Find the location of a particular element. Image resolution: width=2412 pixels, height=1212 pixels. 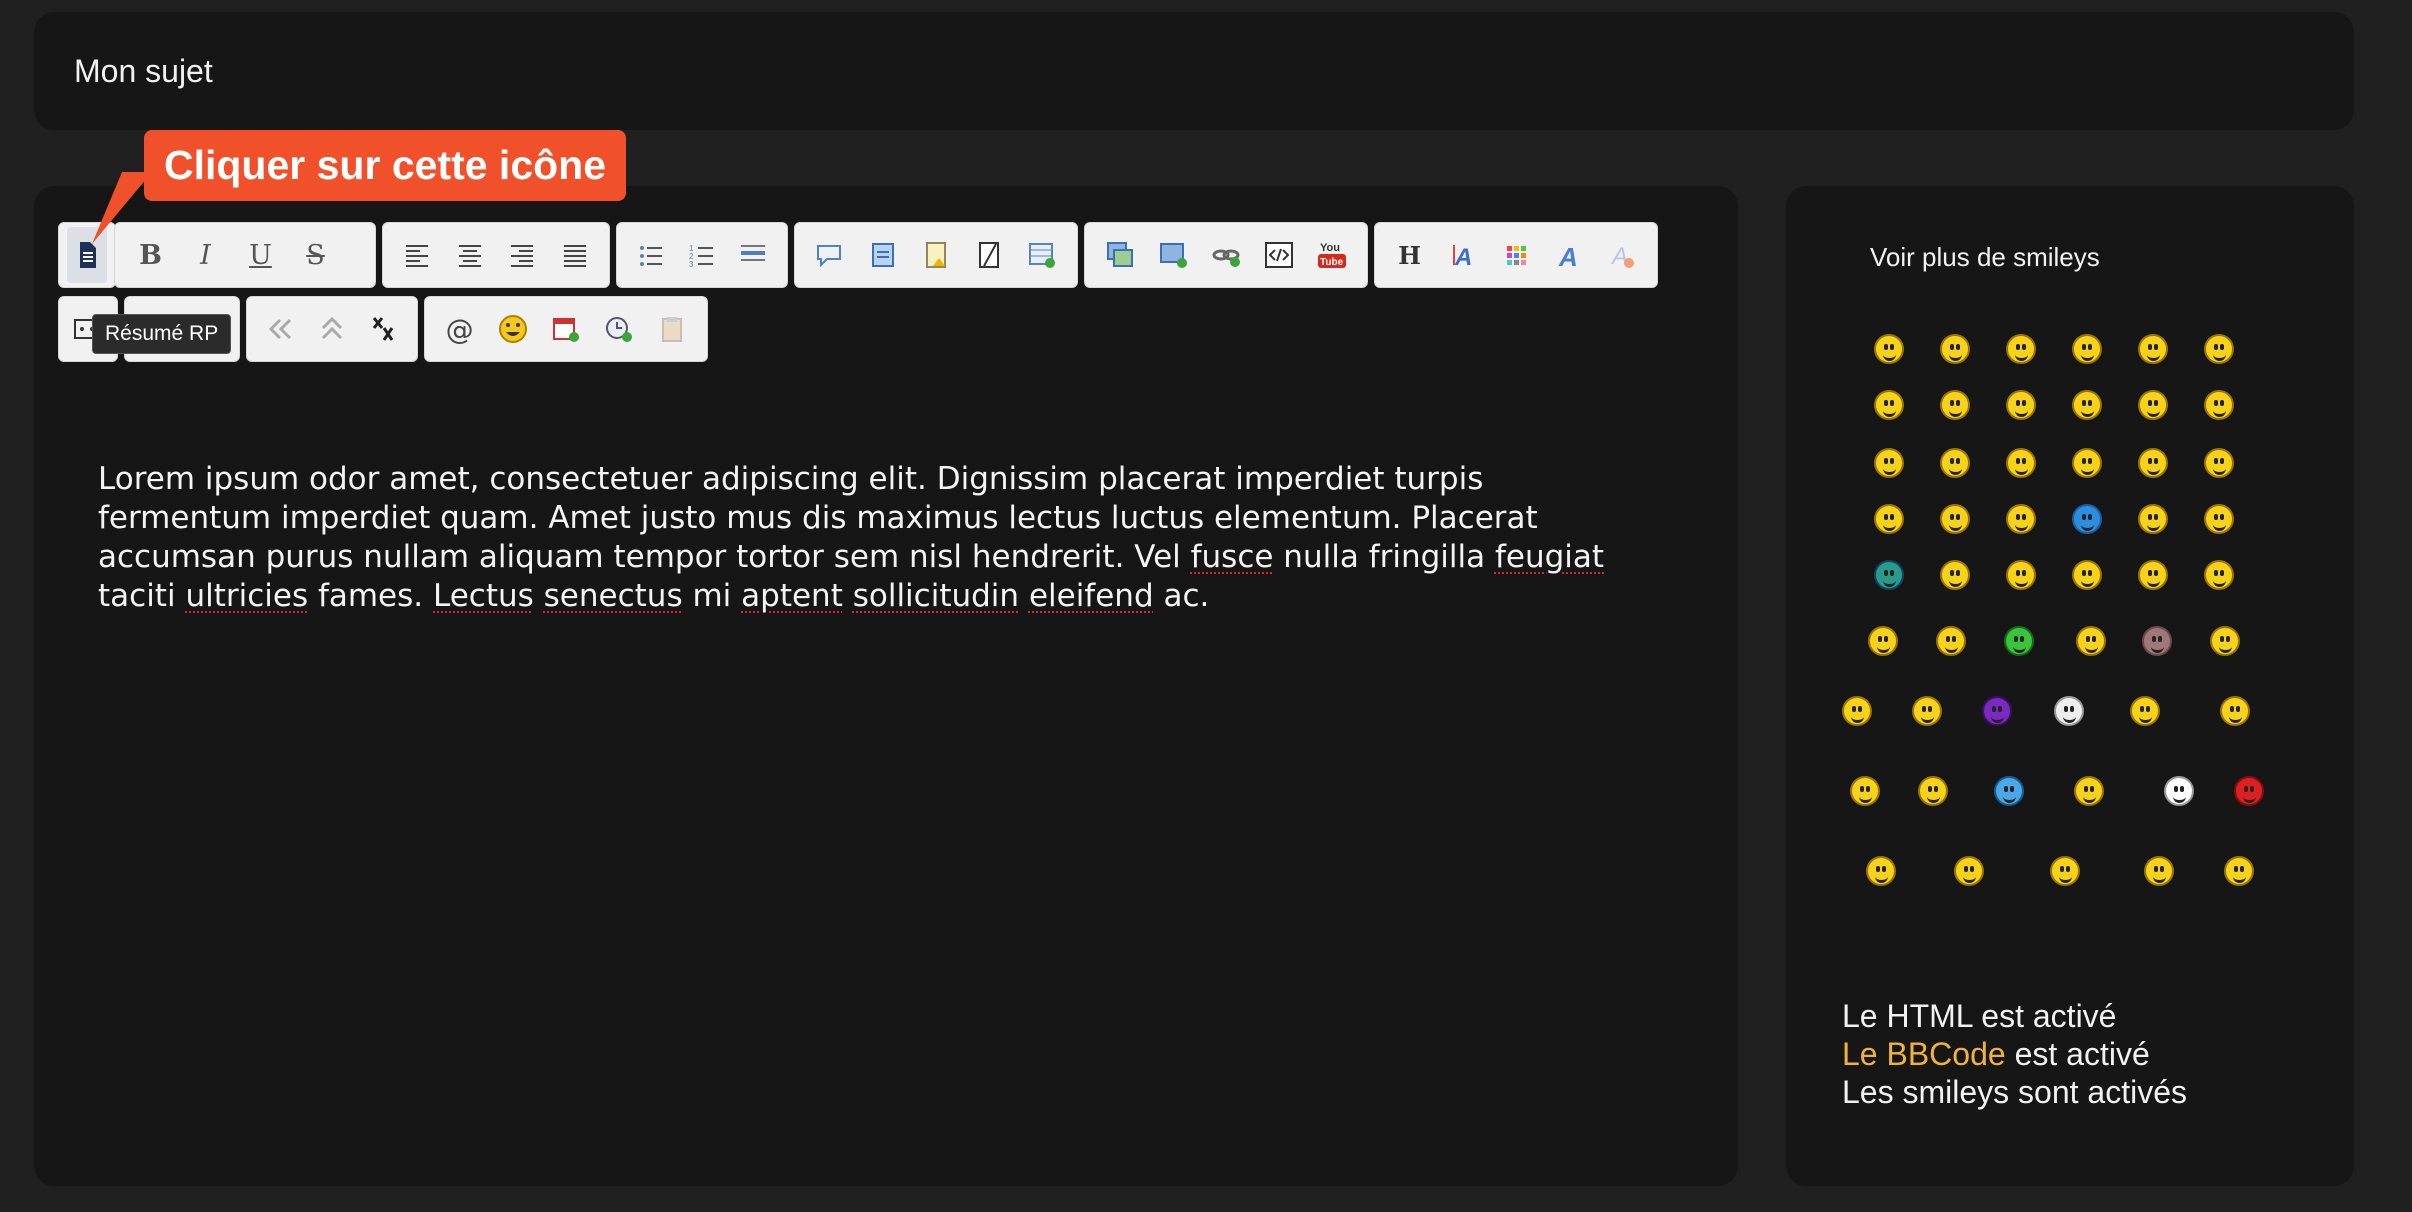

italic-icon: I is located at coordinates (205, 255).